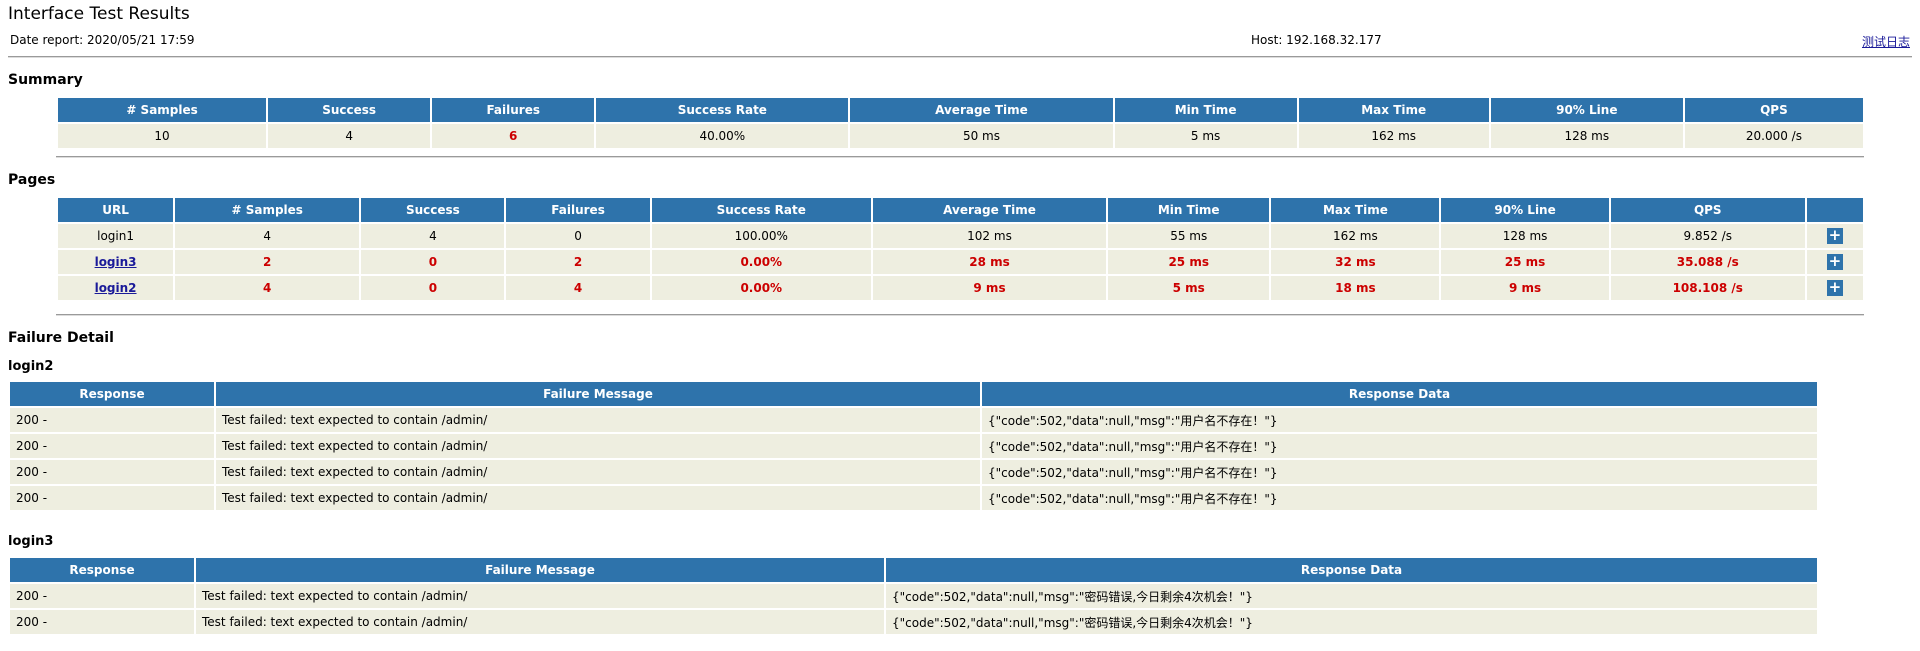 This screenshot has width=1920, height=651. I want to click on page-success: 4, so click(433, 236).